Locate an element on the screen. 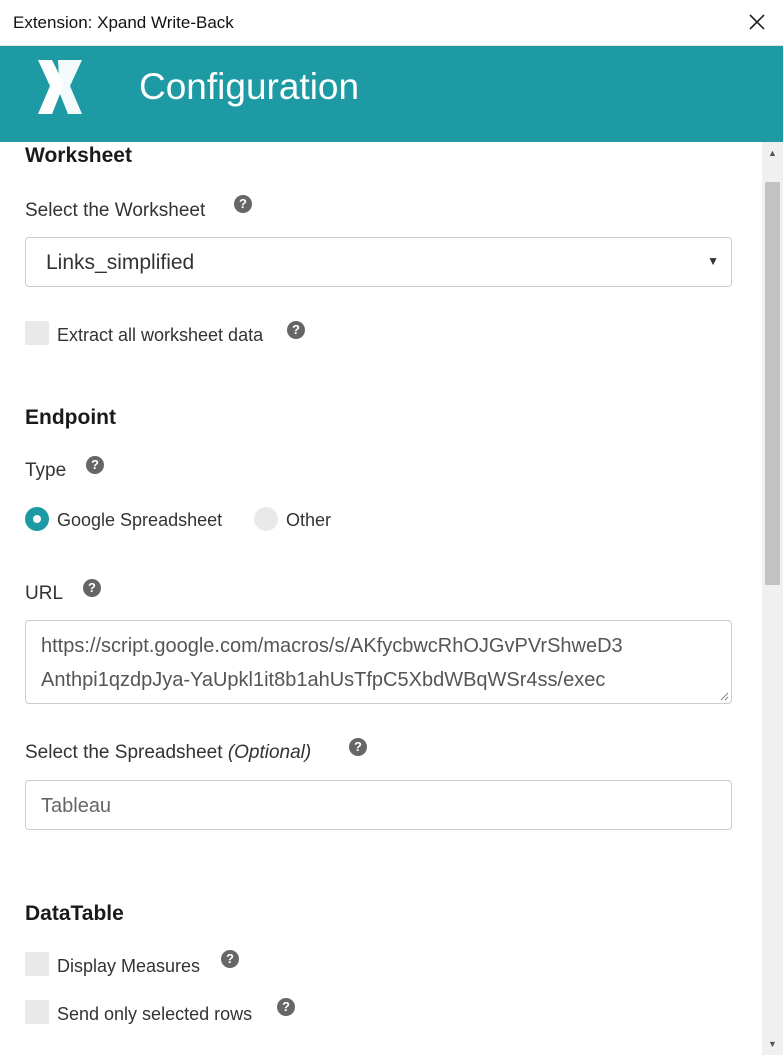  window-title: Extension: Xpand Write-Back is located at coordinates (123, 22).